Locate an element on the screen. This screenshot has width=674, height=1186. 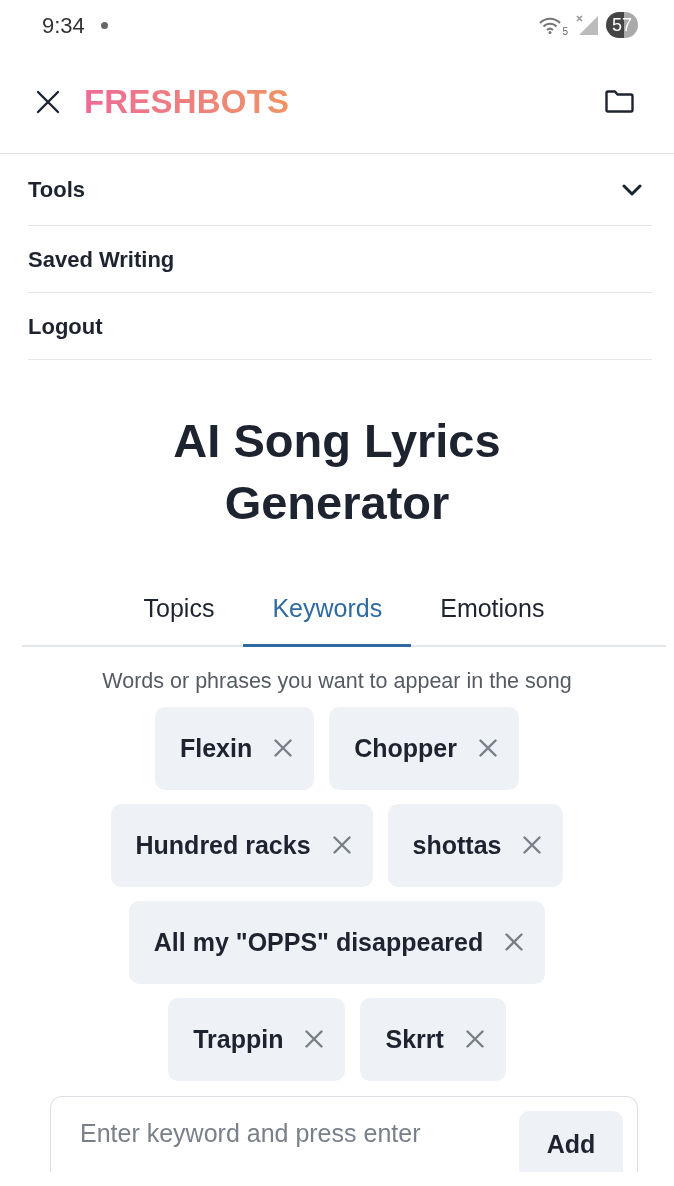
add-button: Add is located at coordinates (571, 1141).